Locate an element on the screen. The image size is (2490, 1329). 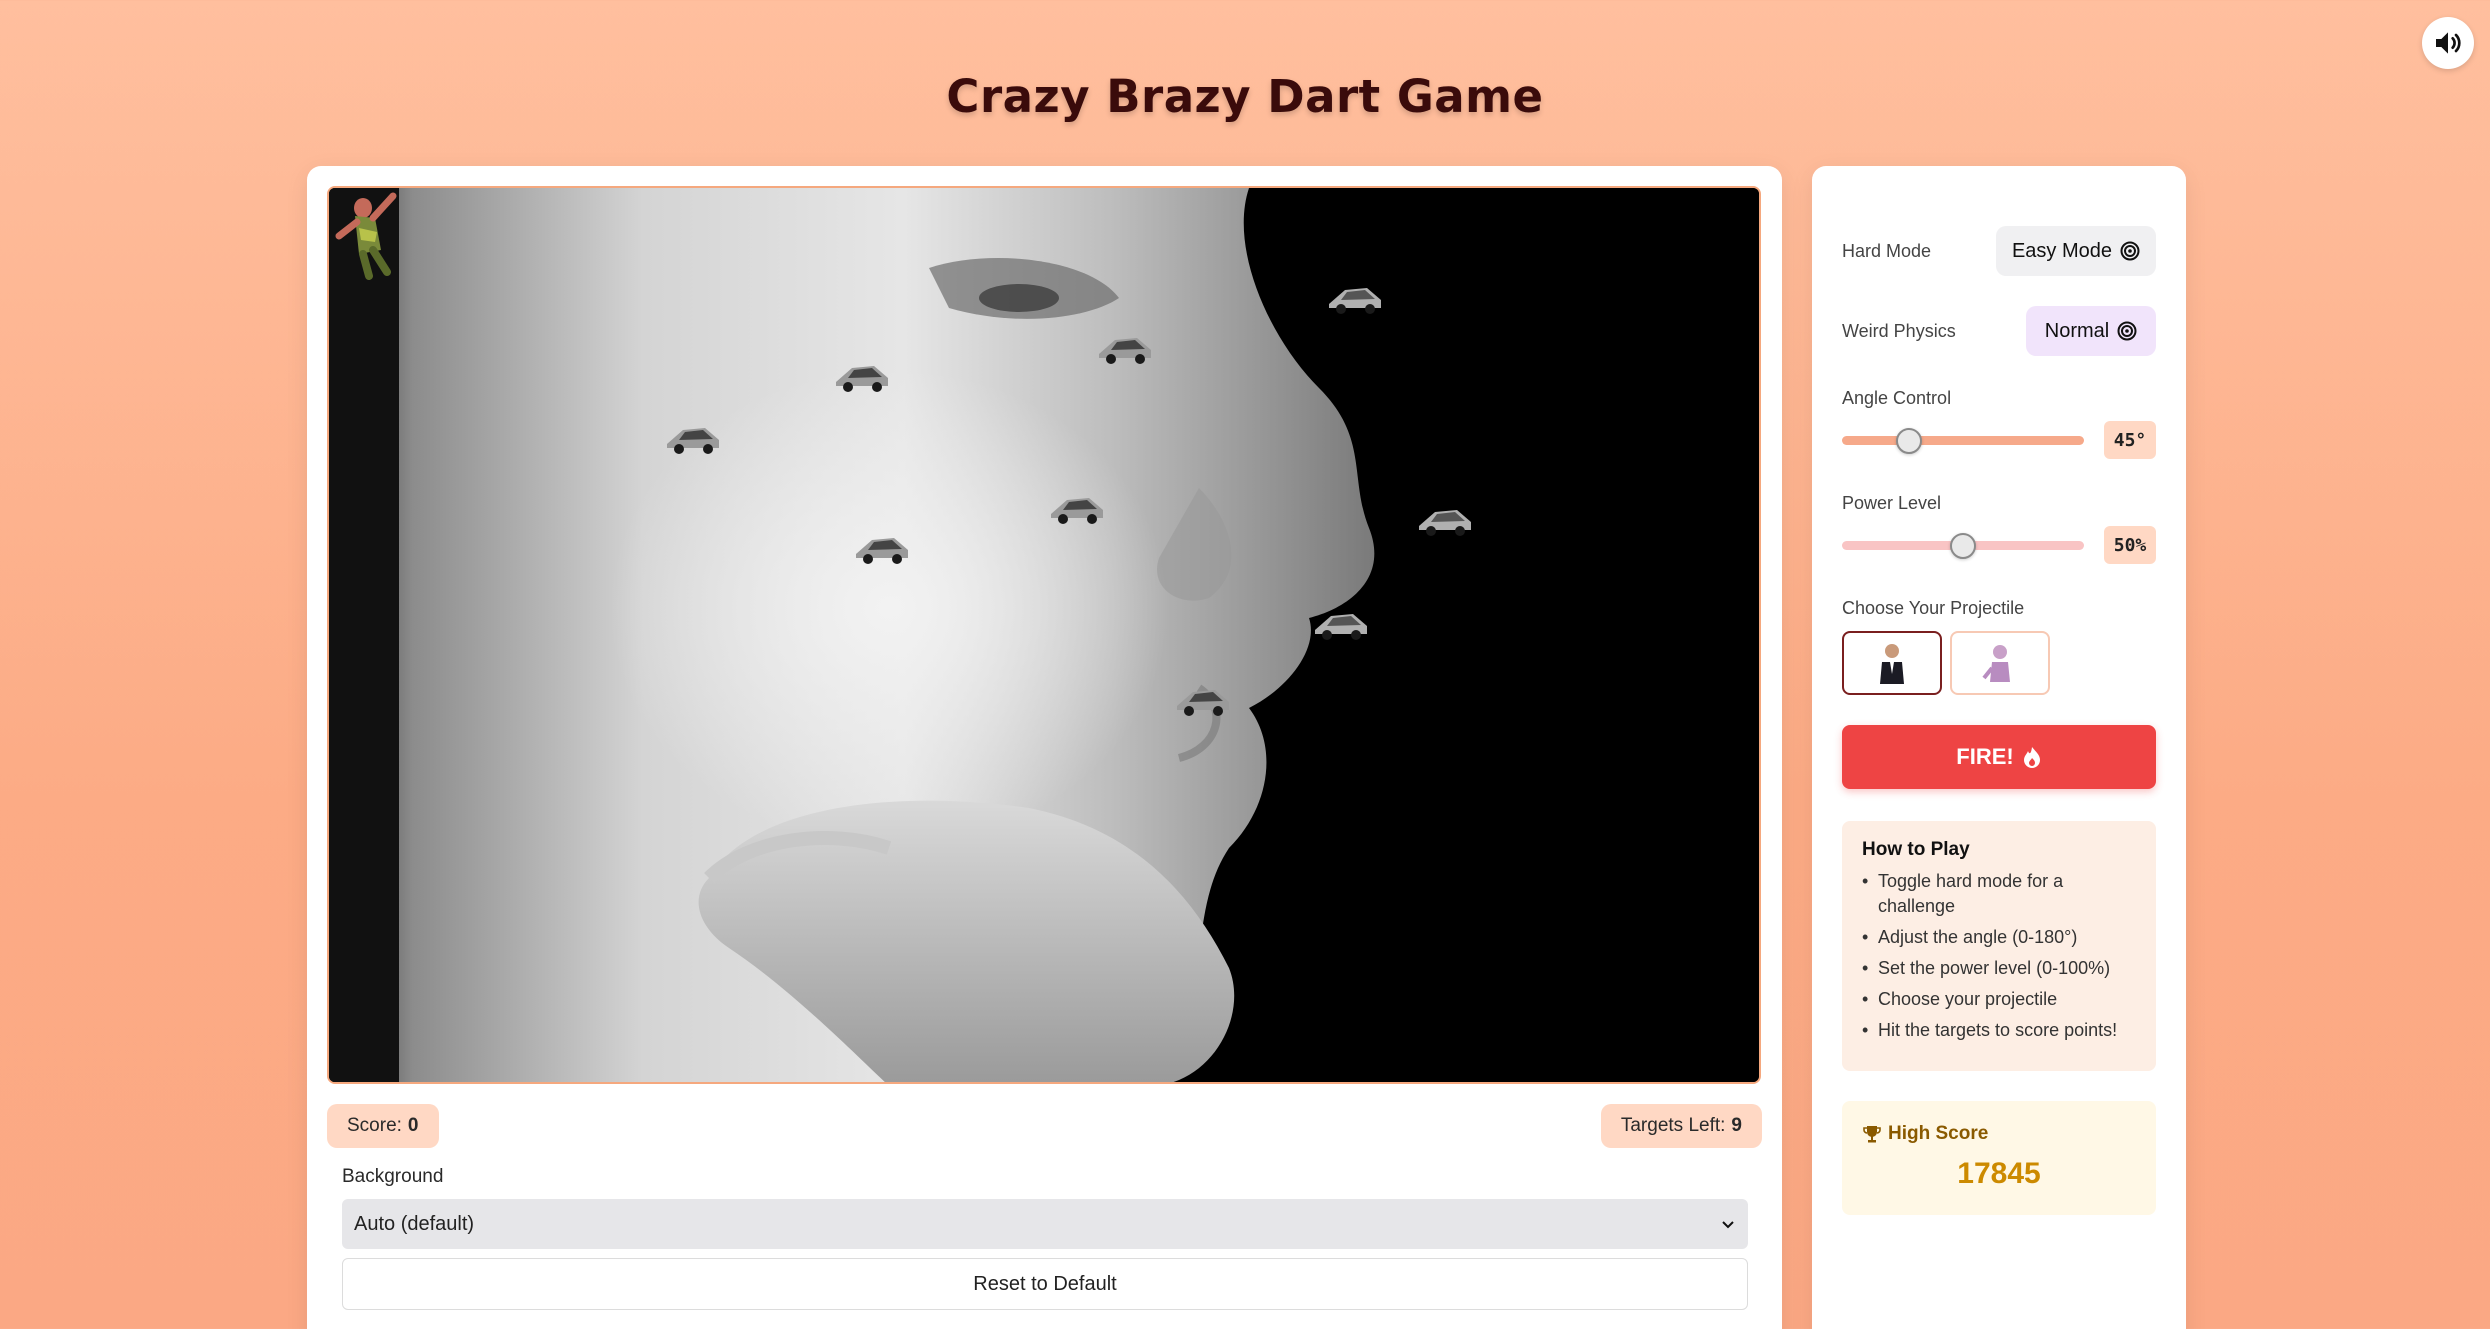
sound-toggle-button is located at coordinates (2448, 43).